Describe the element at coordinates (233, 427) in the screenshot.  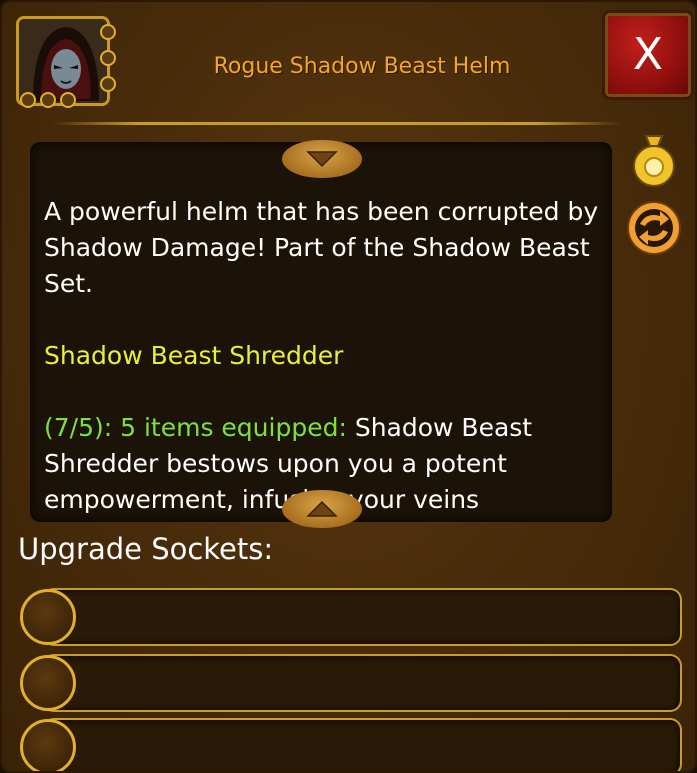
I see `set-equipped: 5 items equipped:` at that location.